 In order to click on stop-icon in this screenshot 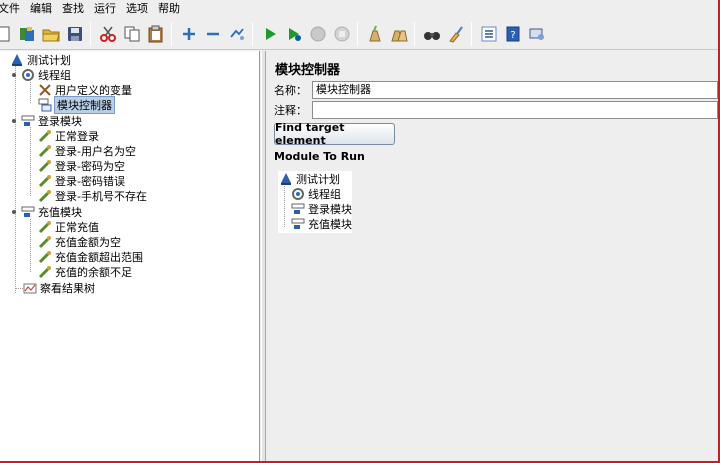, I will do `click(318, 34)`.